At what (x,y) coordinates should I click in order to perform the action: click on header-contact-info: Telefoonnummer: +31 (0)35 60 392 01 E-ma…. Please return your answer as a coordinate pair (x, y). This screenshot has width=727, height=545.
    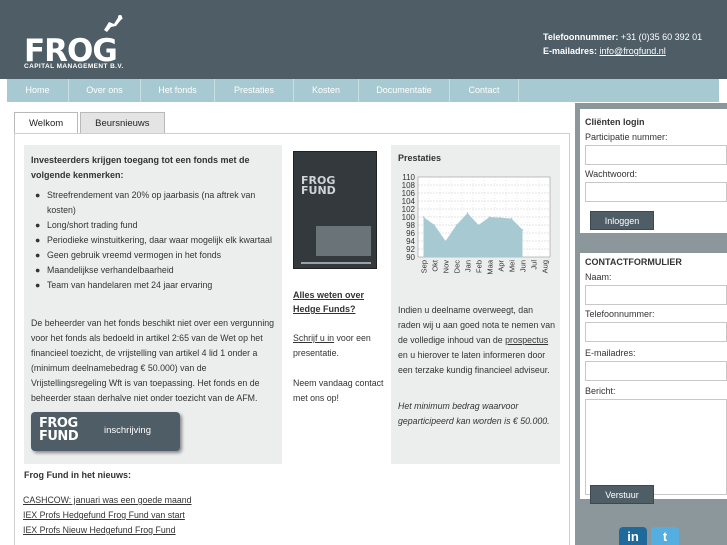
    Looking at the image, I should click on (622, 44).